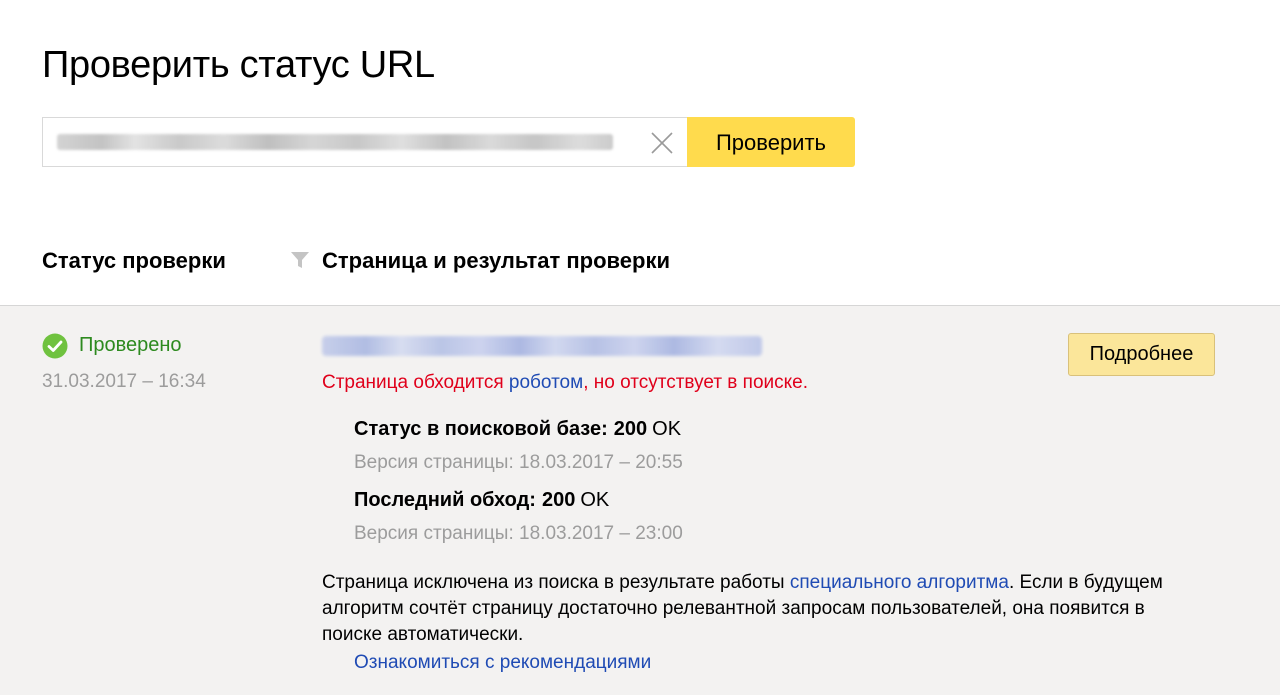  I want to click on search-base-status: Статус в поисковой базе: 200 OK, so click(517, 429).